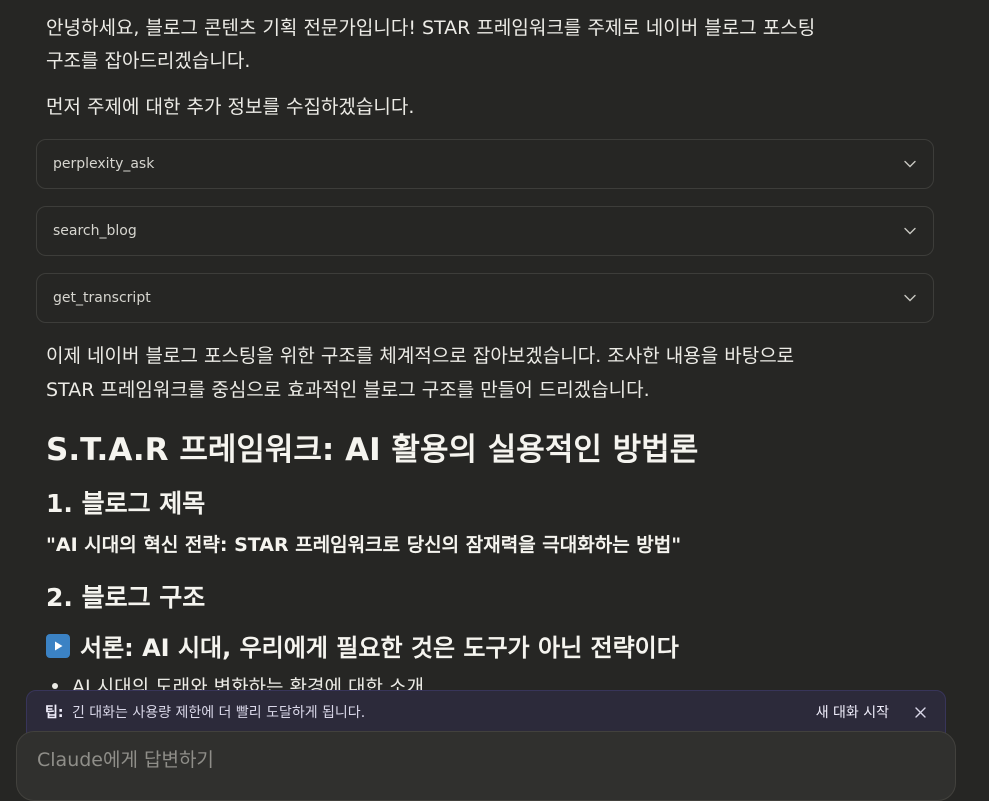  I want to click on intro-subheading: 서론: AI 시대, 우리에게 필요한 것은 도구가 아닌 전략이다, so click(362, 645).